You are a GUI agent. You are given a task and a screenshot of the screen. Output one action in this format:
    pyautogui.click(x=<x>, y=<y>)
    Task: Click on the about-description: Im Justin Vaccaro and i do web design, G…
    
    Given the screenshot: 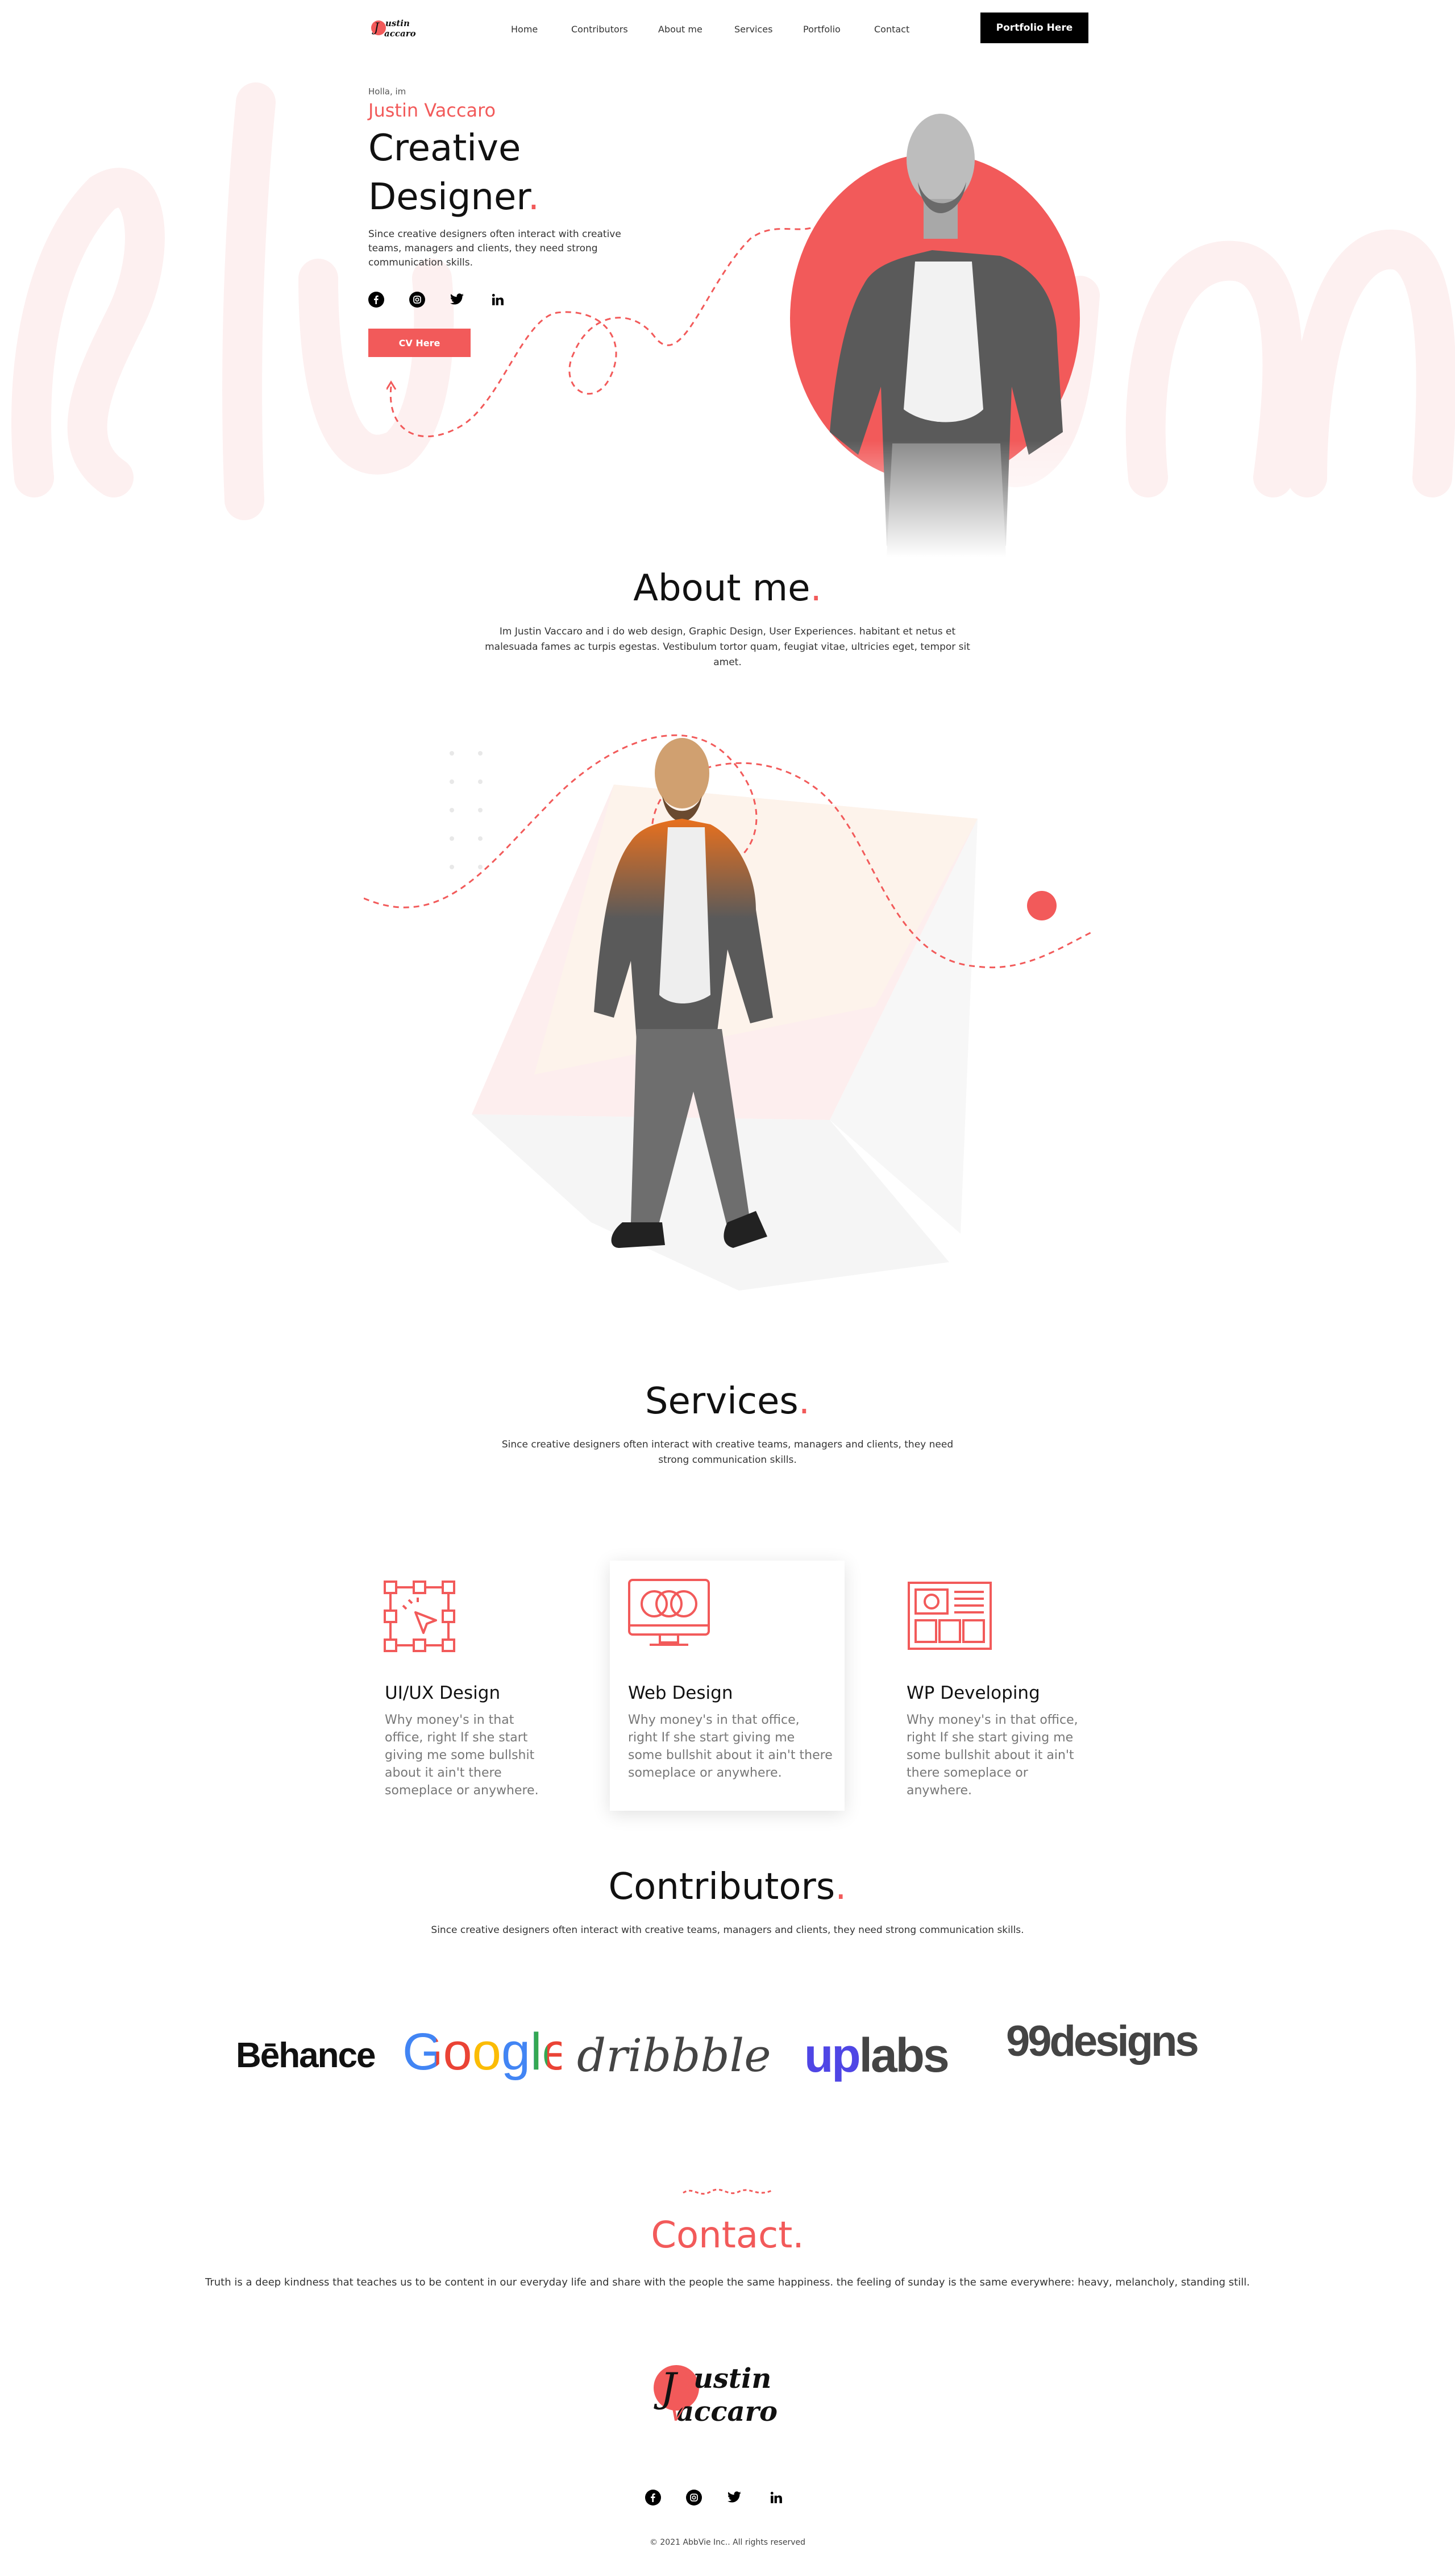 What is the action you would take?
    pyautogui.click(x=727, y=647)
    